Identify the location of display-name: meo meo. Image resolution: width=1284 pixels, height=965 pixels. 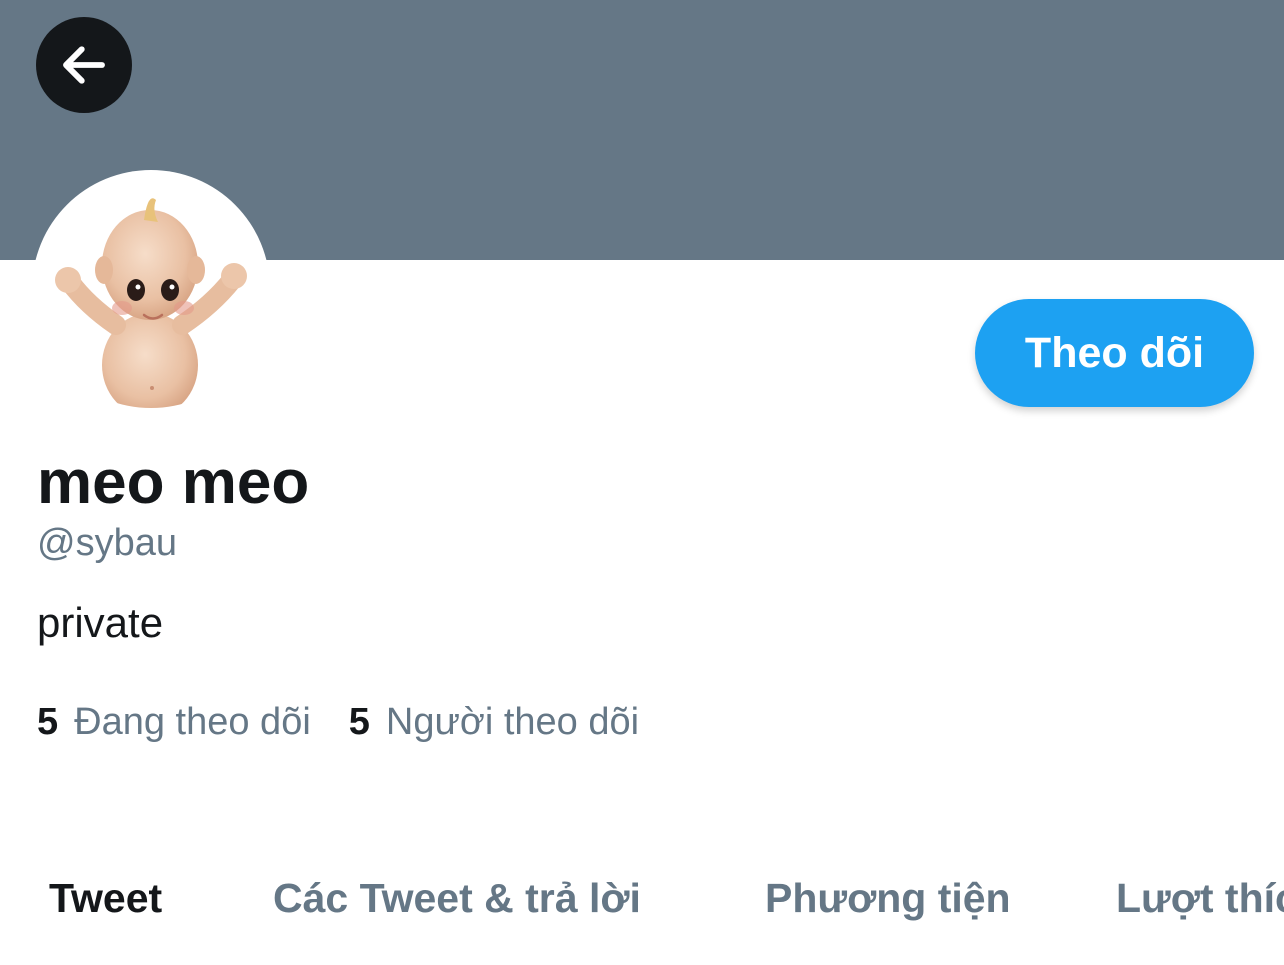
(173, 482).